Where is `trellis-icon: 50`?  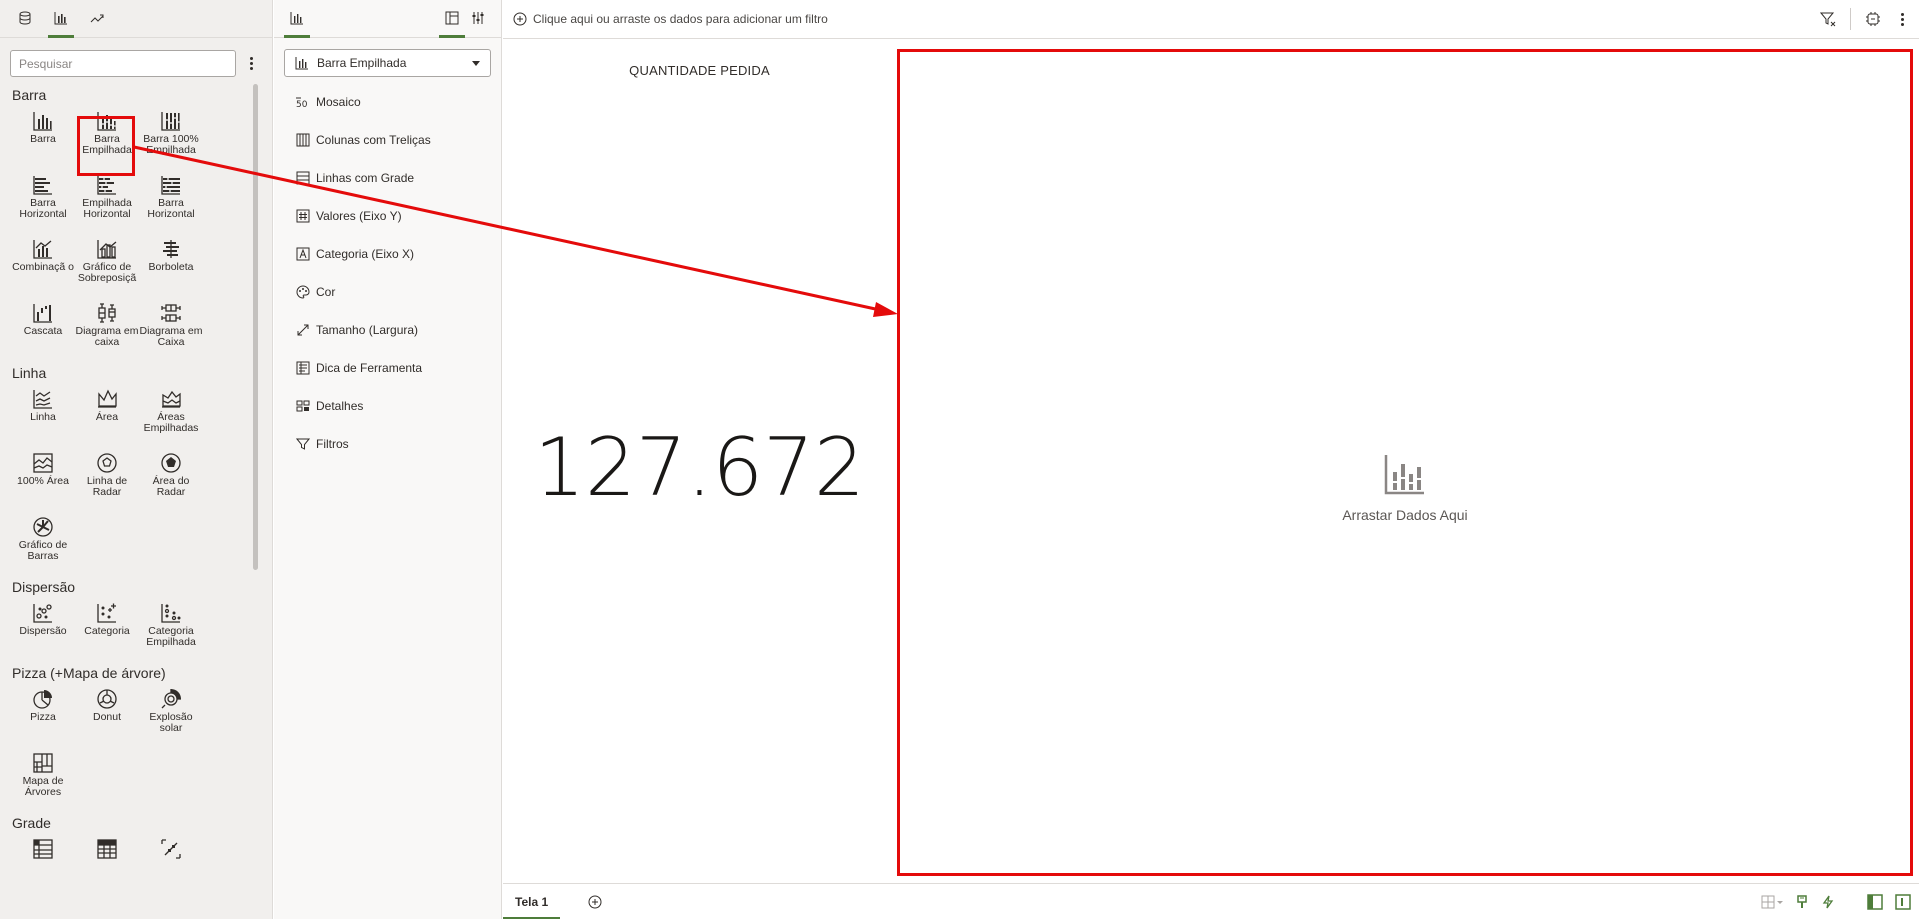 trellis-icon: 50 is located at coordinates (302, 103).